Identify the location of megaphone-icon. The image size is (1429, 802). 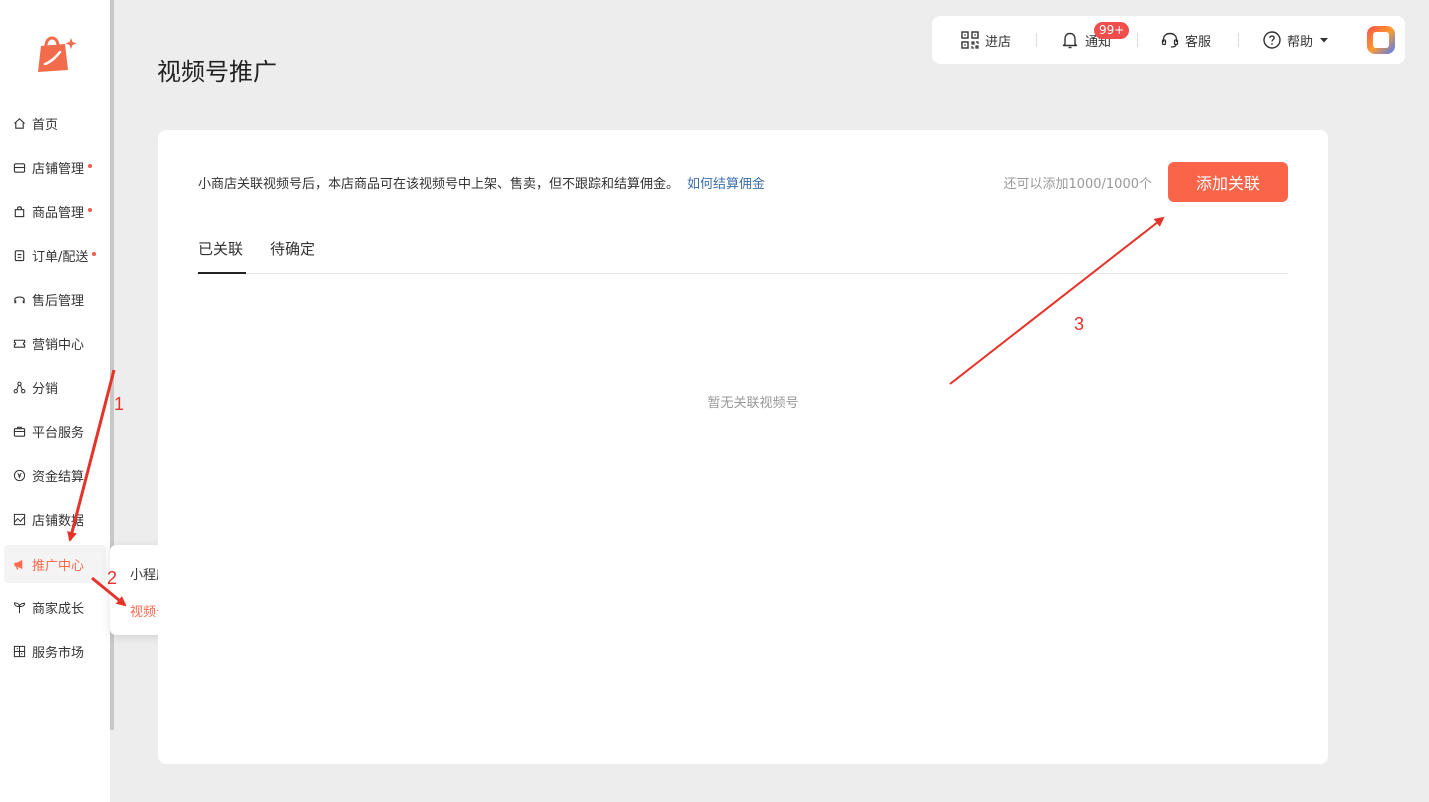
(19, 564).